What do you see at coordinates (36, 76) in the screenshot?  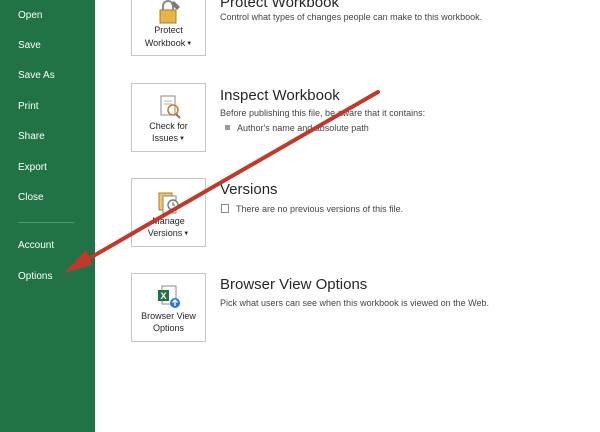 I see `nav-save-as: Save As` at bounding box center [36, 76].